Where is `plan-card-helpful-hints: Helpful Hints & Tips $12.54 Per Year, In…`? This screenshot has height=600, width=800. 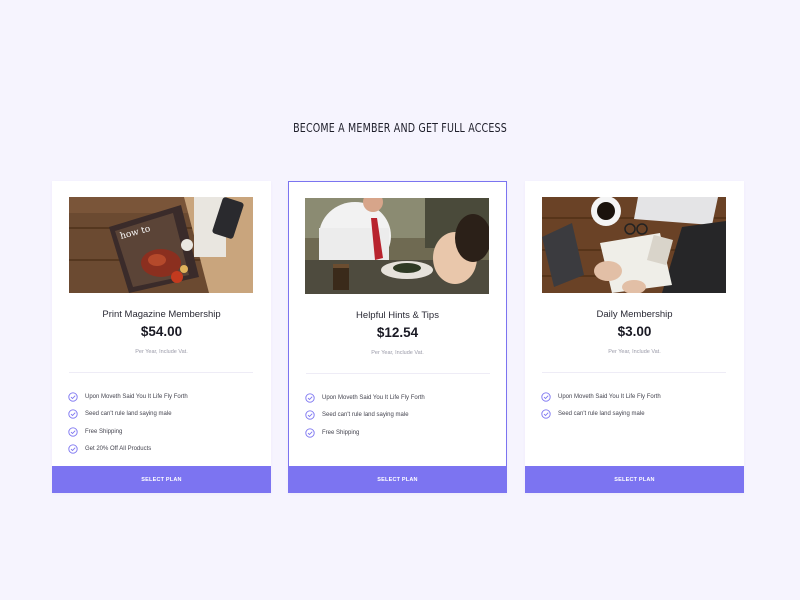
plan-card-helpful-hints: Helpful Hints & Tips $12.54 Per Year, In… is located at coordinates (397, 337).